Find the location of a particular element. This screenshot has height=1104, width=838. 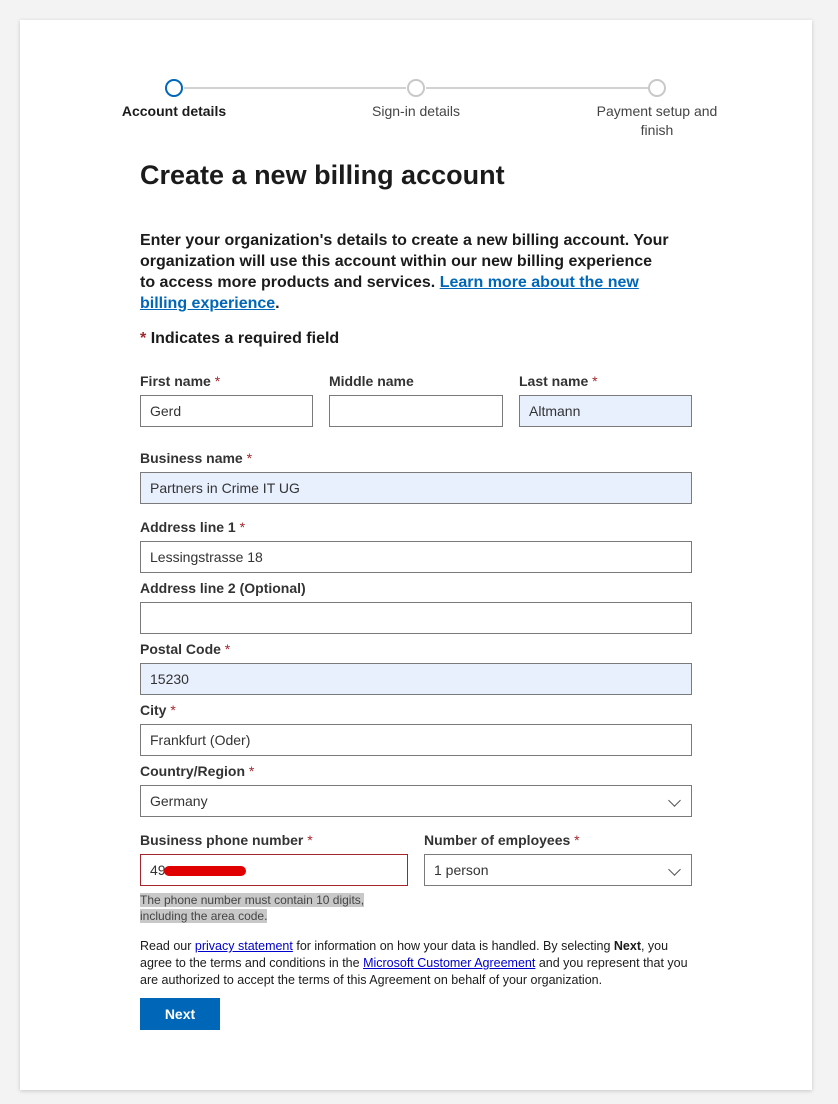

page-title: Create a new billing account is located at coordinates (322, 175).